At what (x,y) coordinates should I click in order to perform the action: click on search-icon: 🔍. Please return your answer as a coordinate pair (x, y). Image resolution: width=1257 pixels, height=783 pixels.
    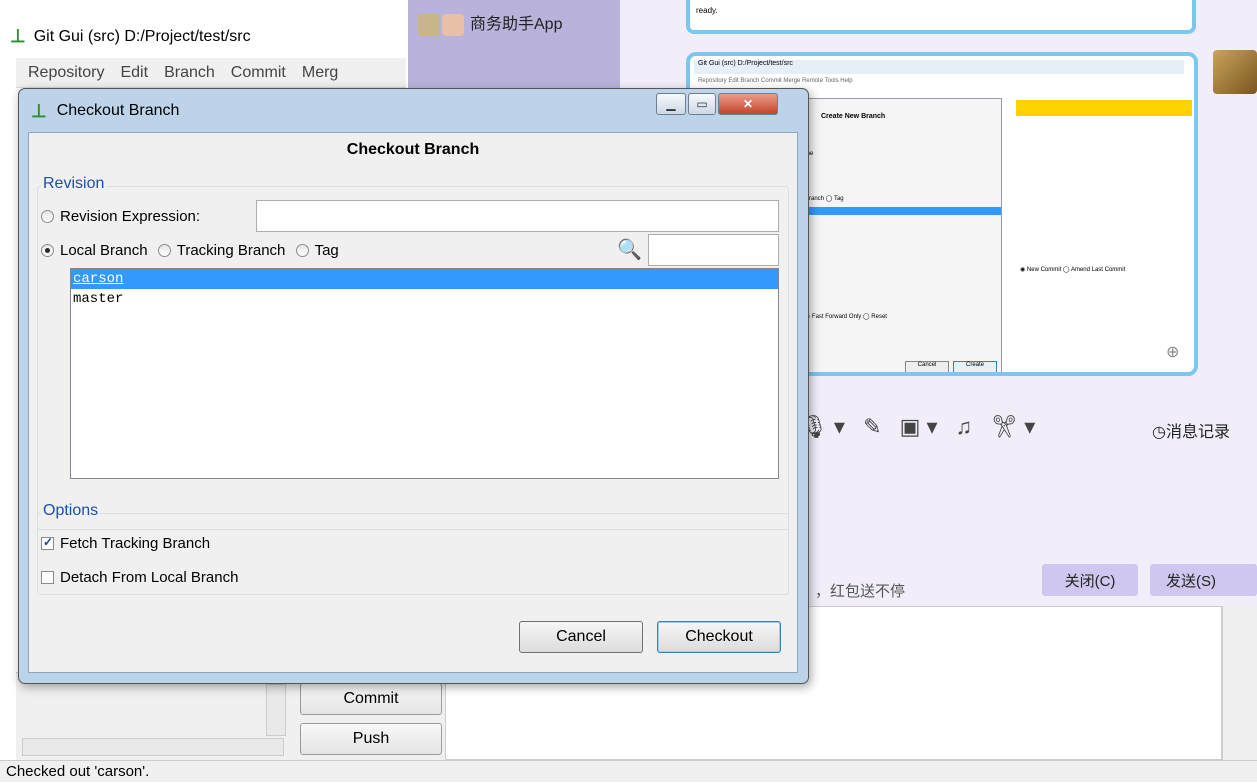
    Looking at the image, I should click on (629, 250).